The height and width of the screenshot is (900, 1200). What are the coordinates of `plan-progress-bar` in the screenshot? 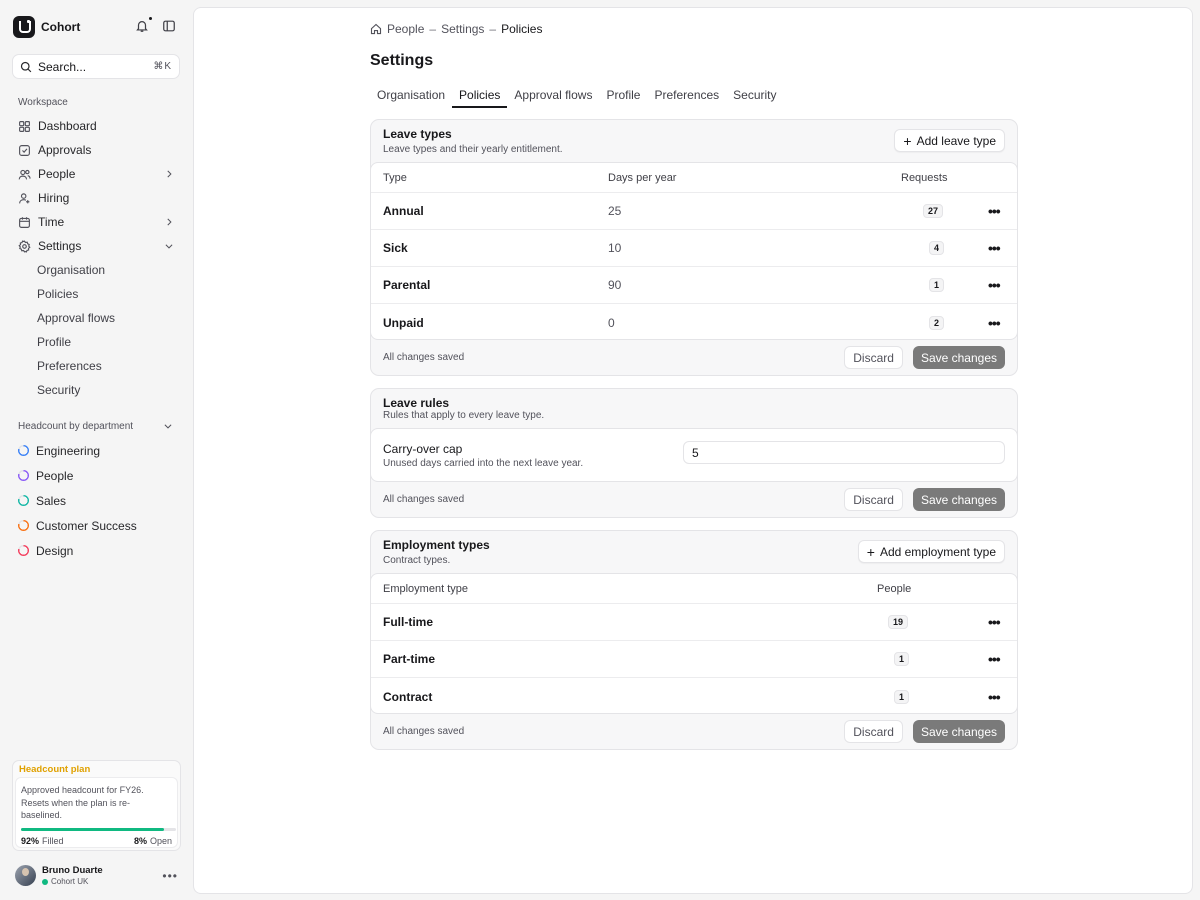 It's located at (98, 829).